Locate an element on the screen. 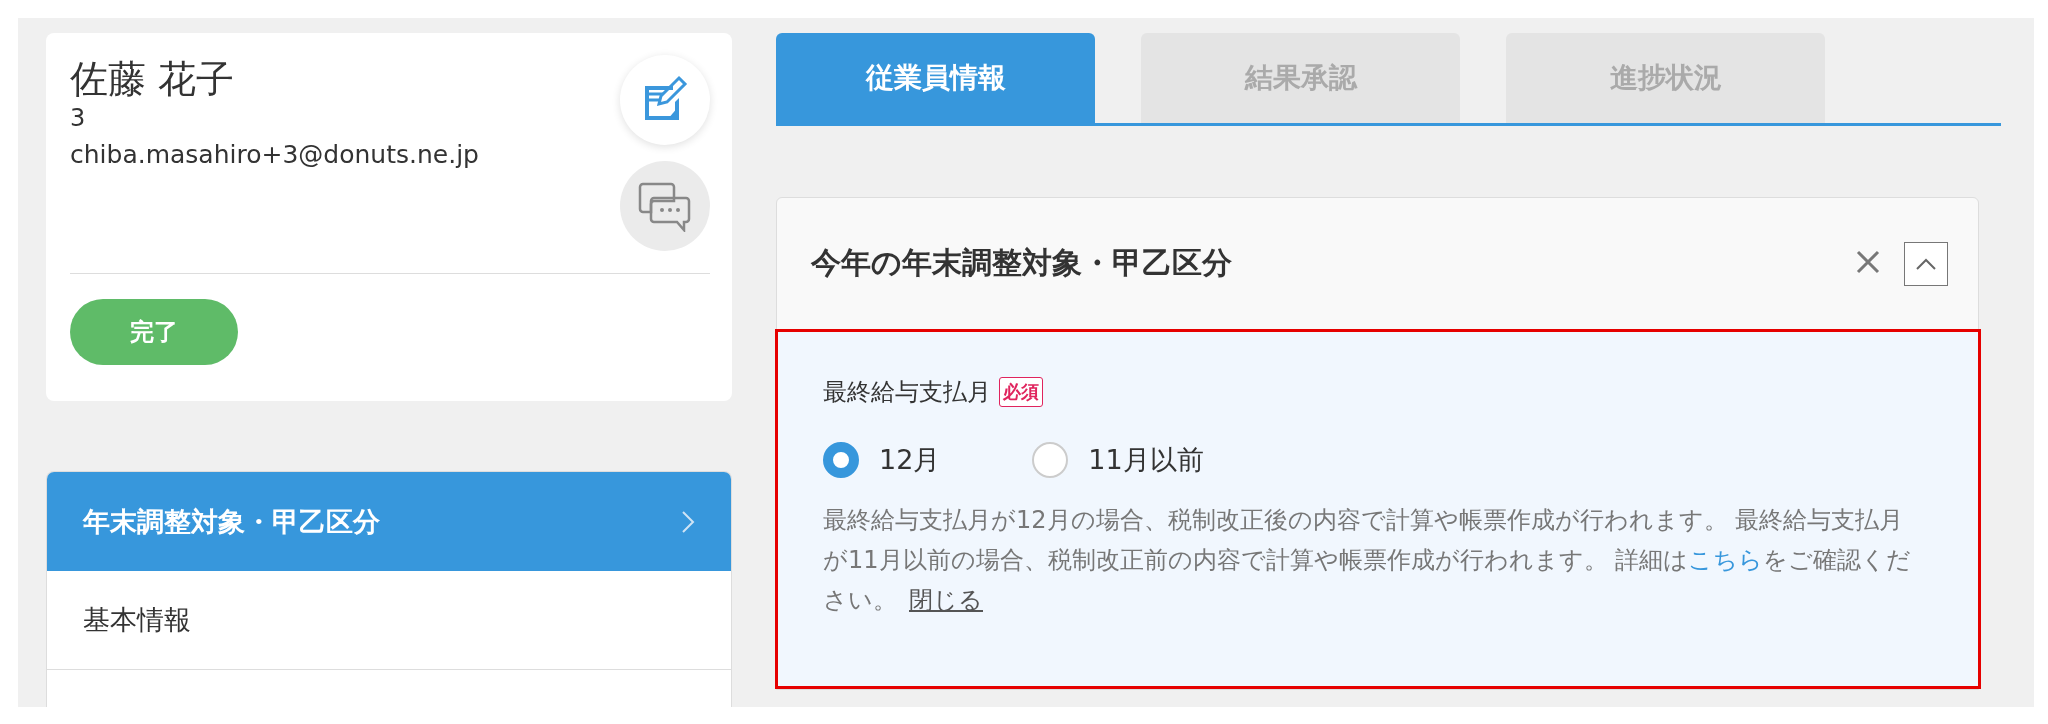 The width and height of the screenshot is (2048, 724). chat-bubbles-icon is located at coordinates (665, 206).